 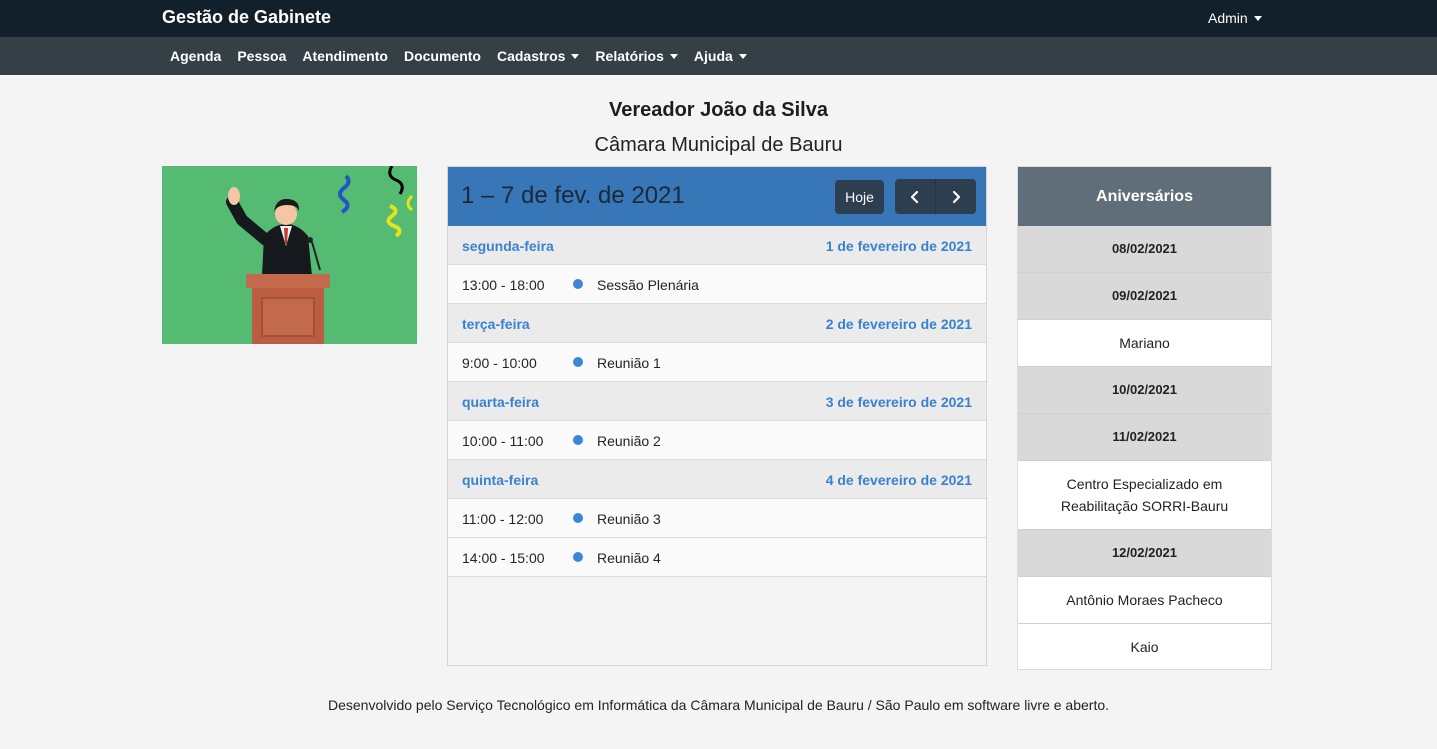 I want to click on nav-item-pessoa: Pessoa, so click(x=261, y=56).